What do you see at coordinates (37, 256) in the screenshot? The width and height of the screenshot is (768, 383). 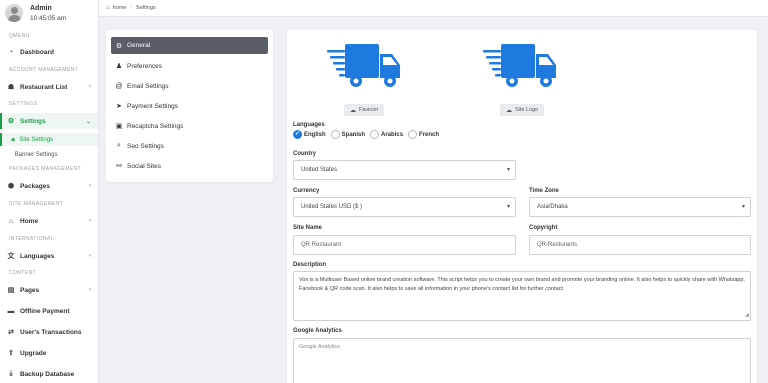 I see `sidebar-item-label: Languages` at bounding box center [37, 256].